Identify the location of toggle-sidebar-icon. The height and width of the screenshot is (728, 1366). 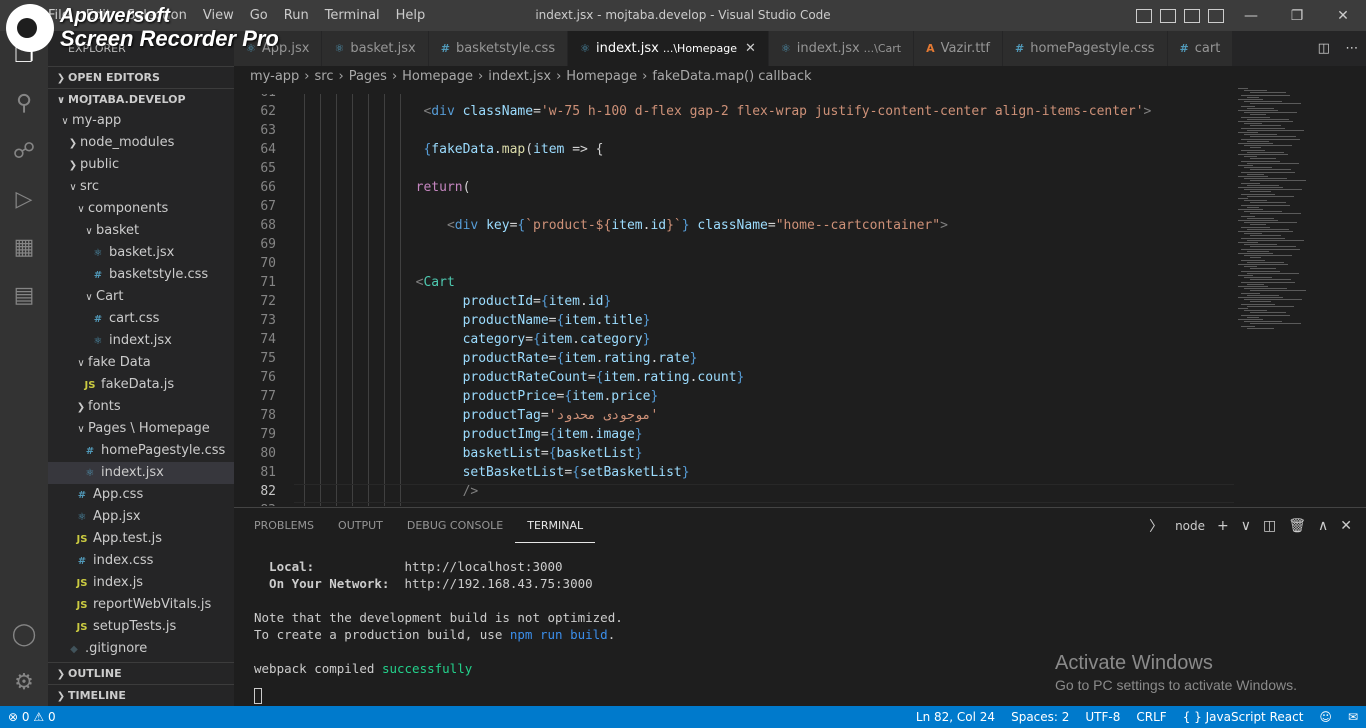
(1144, 15).